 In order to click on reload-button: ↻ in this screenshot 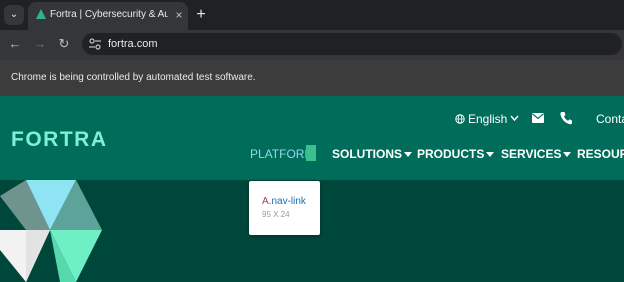, I will do `click(64, 44)`.